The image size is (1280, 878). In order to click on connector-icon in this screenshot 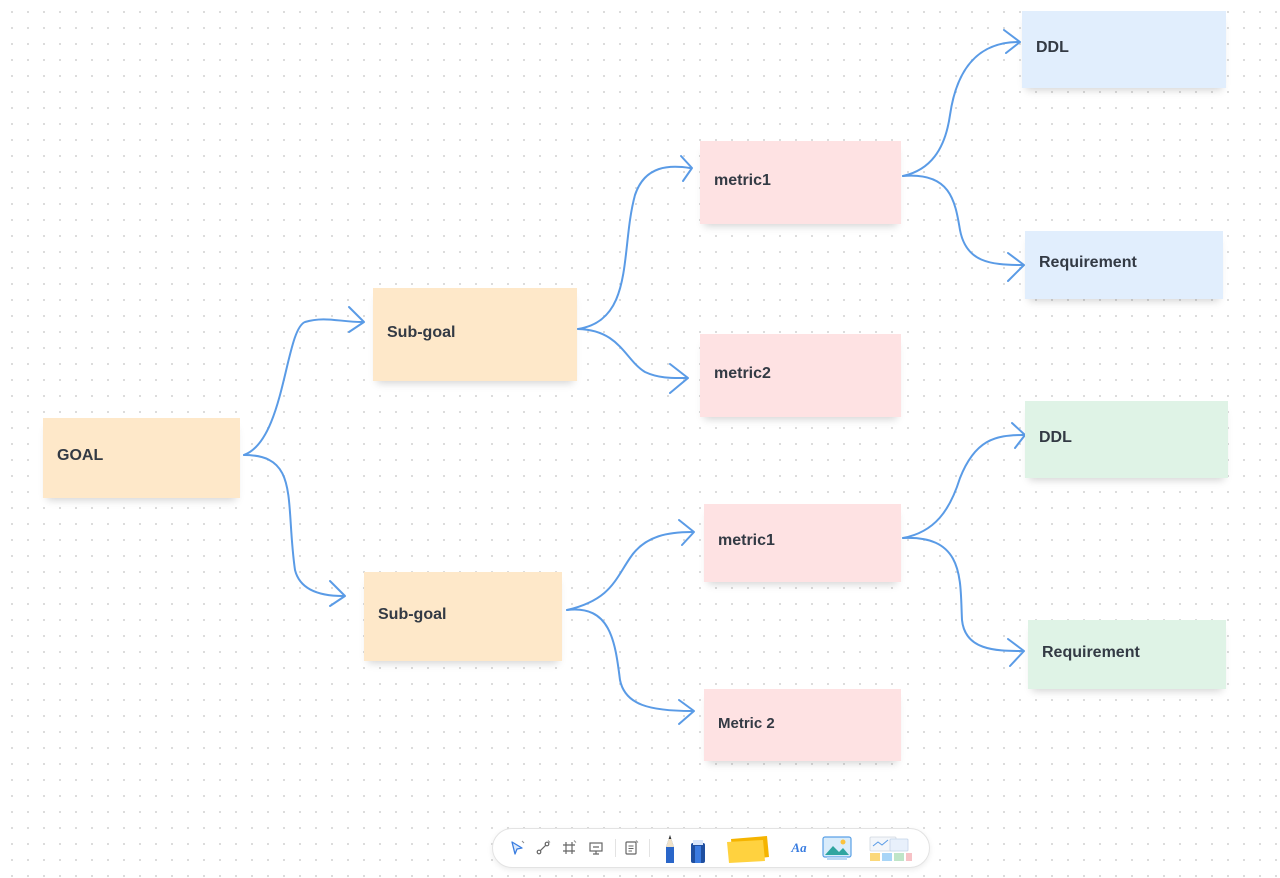, I will do `click(543, 847)`.